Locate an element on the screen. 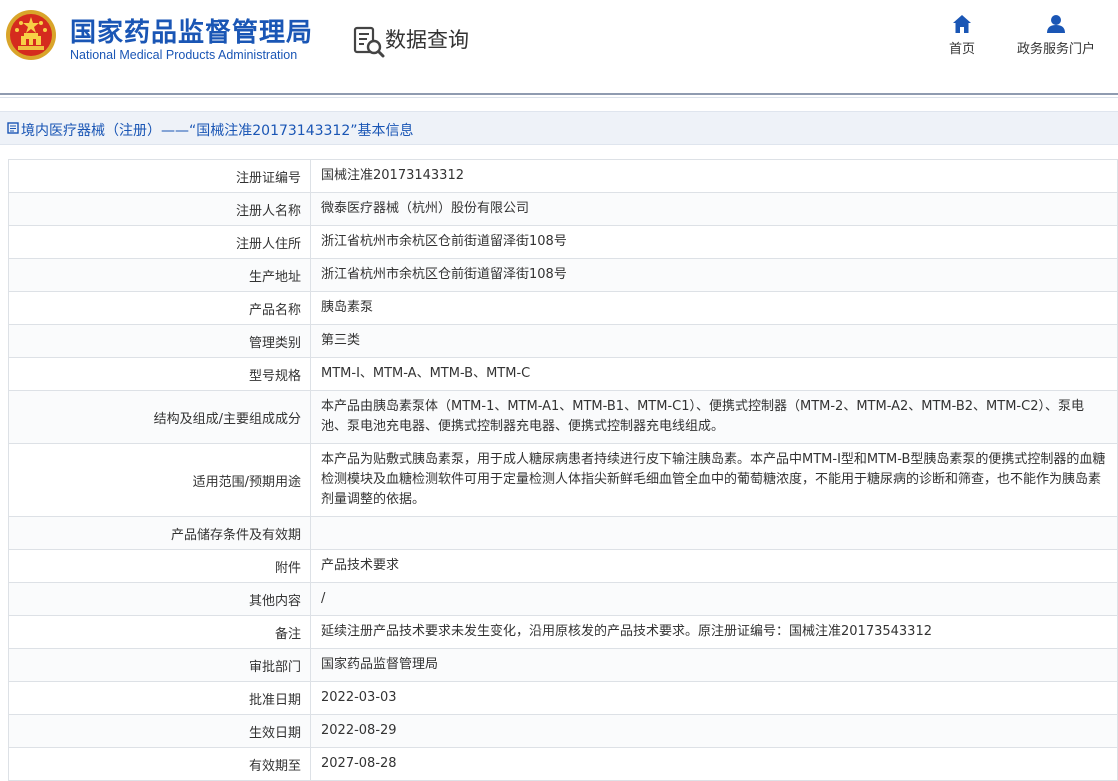 The image size is (1118, 781). table-row: 产品储存条件及有效期 is located at coordinates (563, 533).